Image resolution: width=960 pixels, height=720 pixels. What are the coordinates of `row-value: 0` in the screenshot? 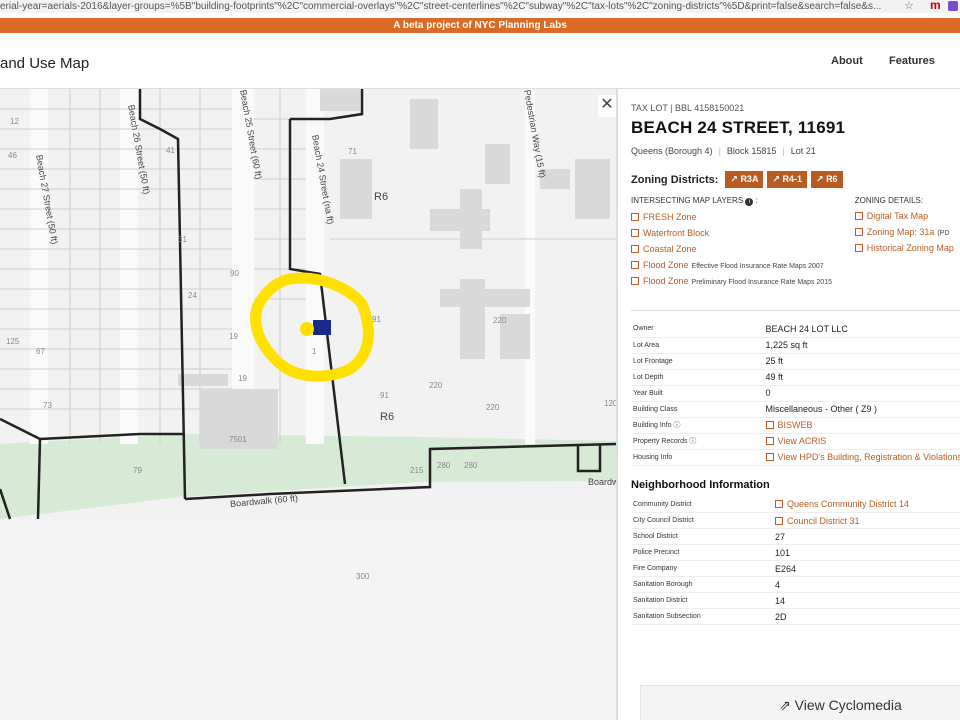 It's located at (861, 393).